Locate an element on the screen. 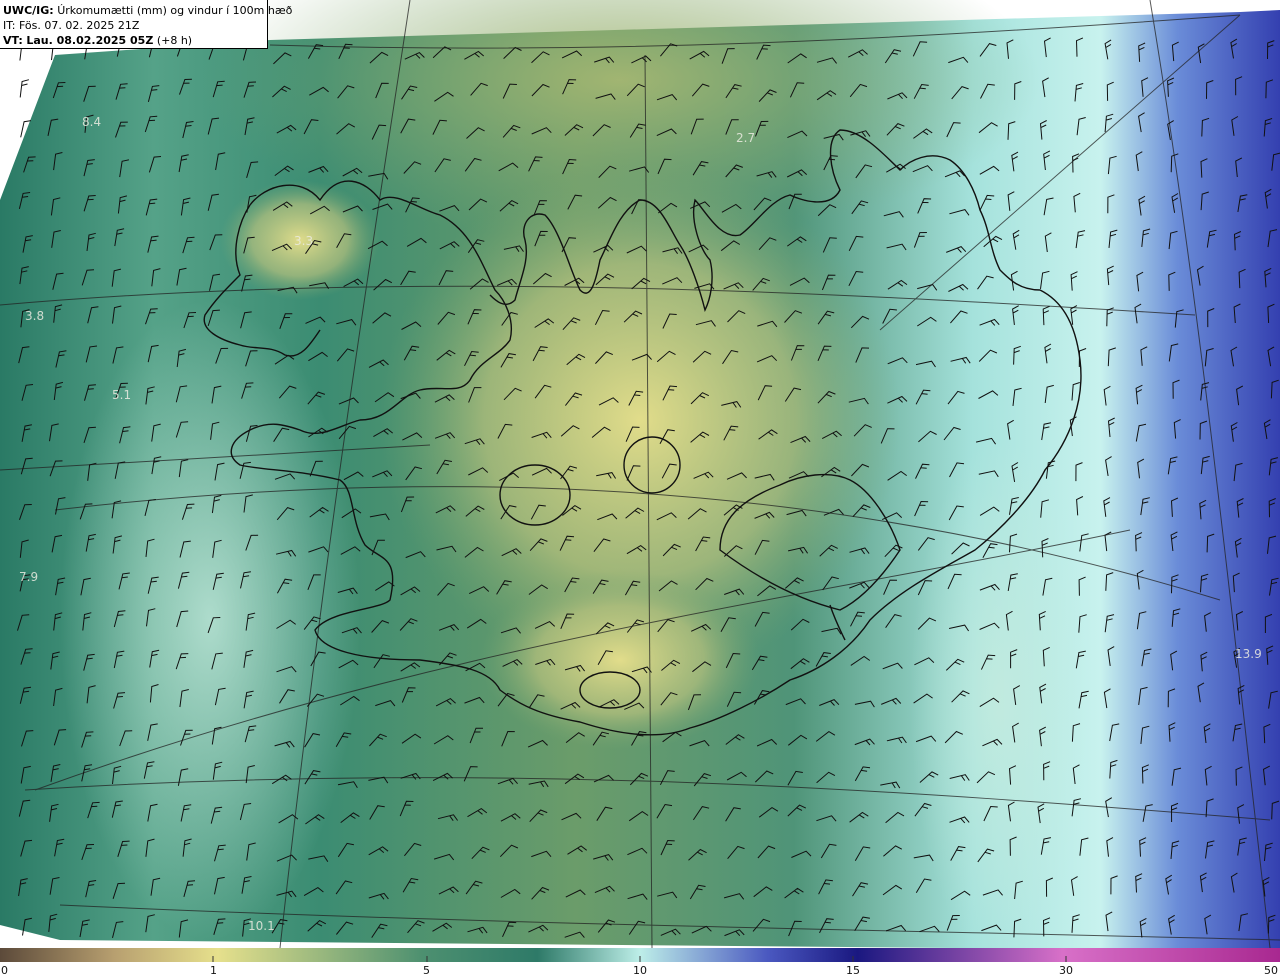  colorbar is located at coordinates (640, 955).